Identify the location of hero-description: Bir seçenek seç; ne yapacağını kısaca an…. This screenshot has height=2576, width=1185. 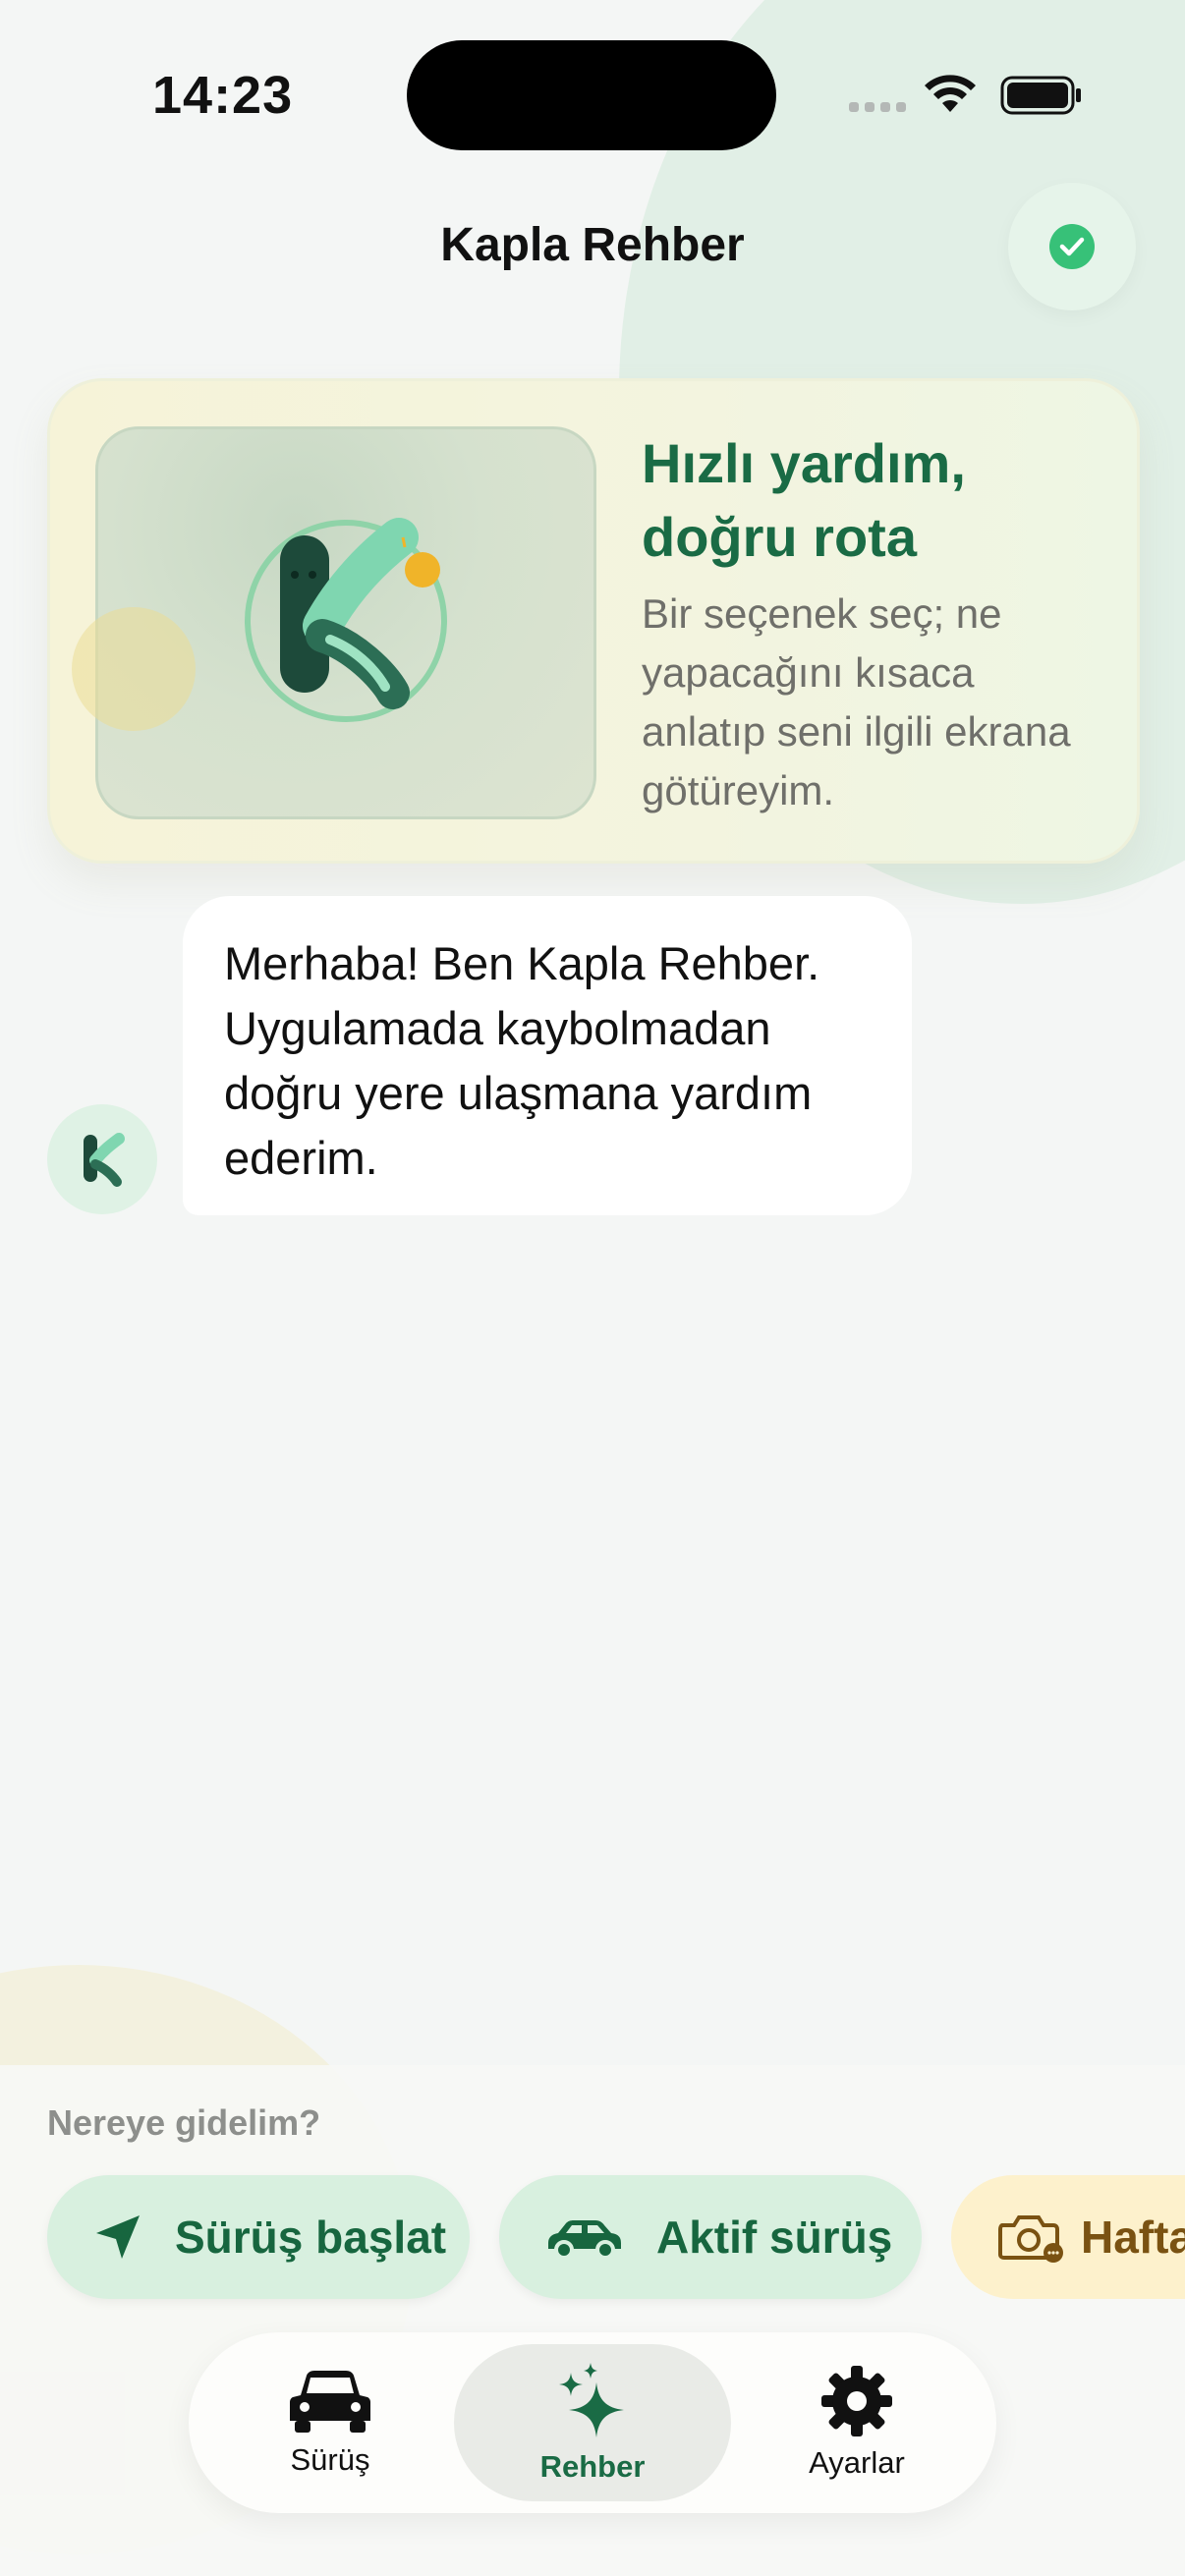
(857, 701).